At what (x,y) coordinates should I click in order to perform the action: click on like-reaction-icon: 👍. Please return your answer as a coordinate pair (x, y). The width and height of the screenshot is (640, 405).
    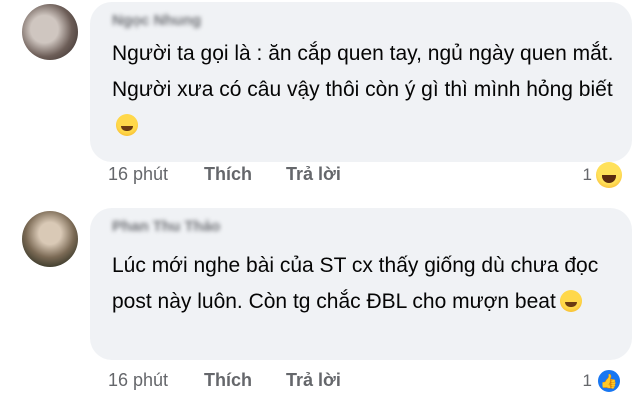
    Looking at the image, I should click on (609, 381).